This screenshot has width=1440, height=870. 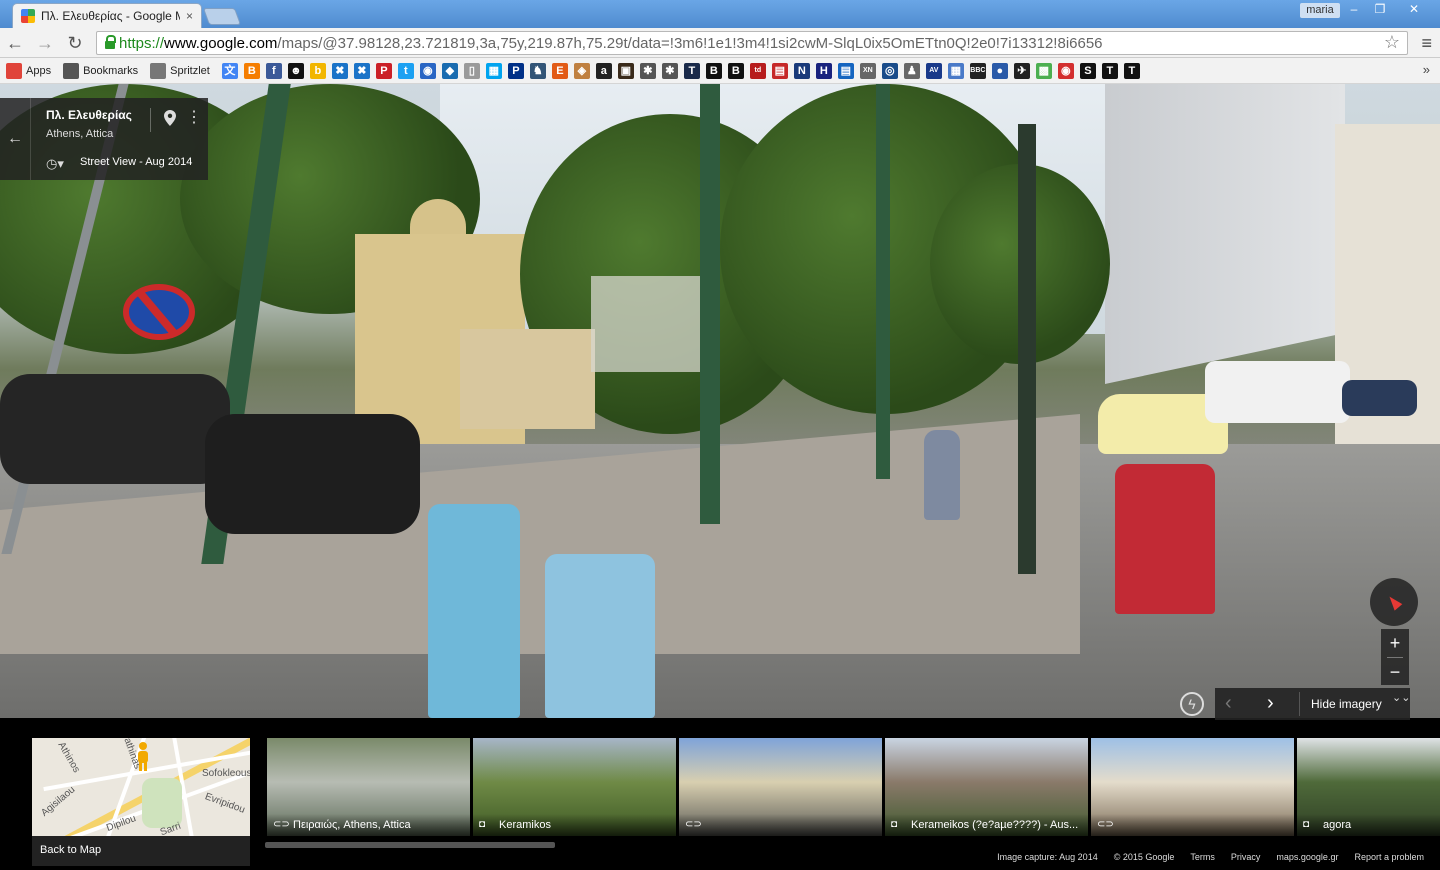 What do you see at coordinates (339, 70) in the screenshot?
I see `cross-icon: ✖` at bounding box center [339, 70].